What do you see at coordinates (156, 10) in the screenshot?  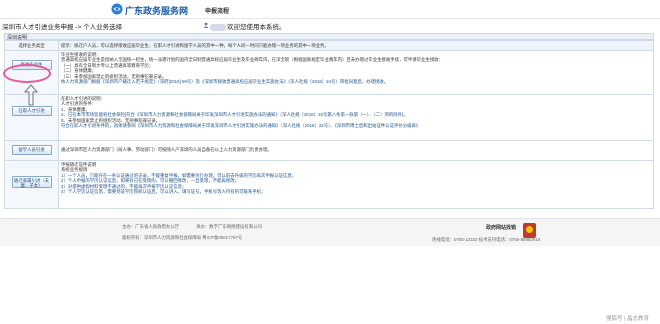 I see `site-title: 广东政务服务网` at bounding box center [156, 10].